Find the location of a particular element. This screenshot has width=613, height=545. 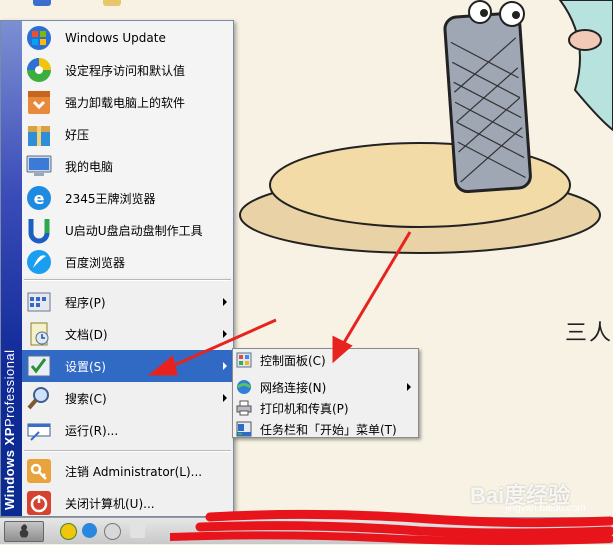

menu-item-label: 百度浏览器 is located at coordinates (95, 262).